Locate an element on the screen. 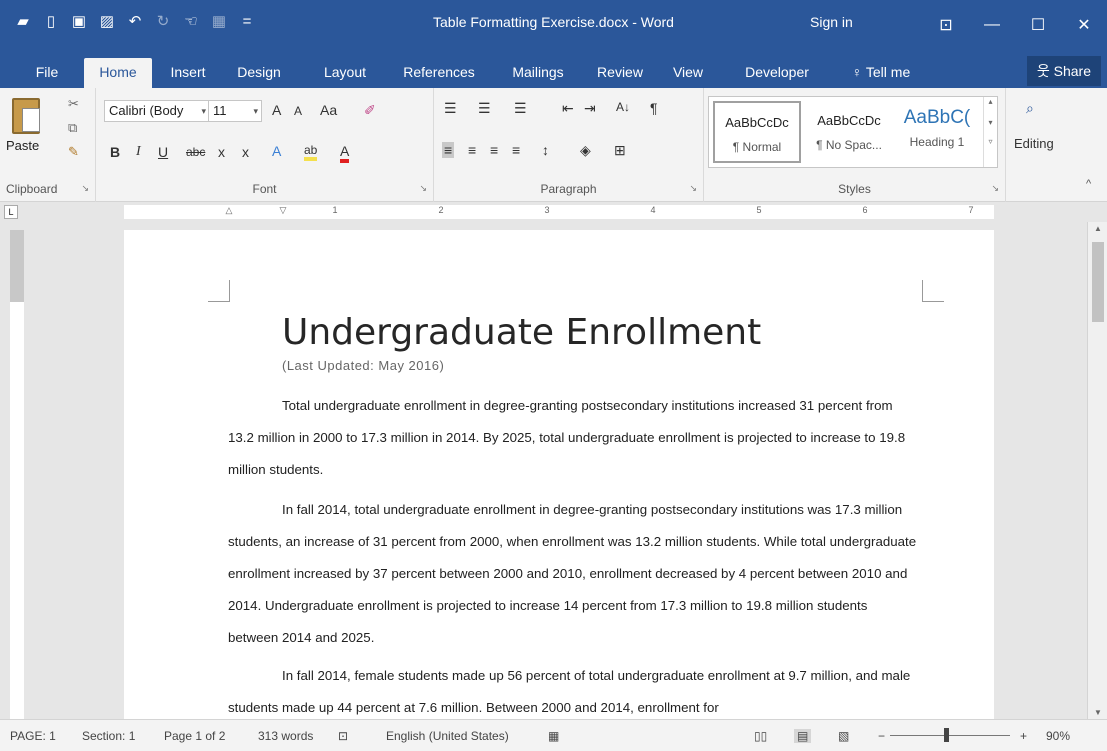 The height and width of the screenshot is (751, 1107). align-left-icon: ≡ is located at coordinates (448, 150).